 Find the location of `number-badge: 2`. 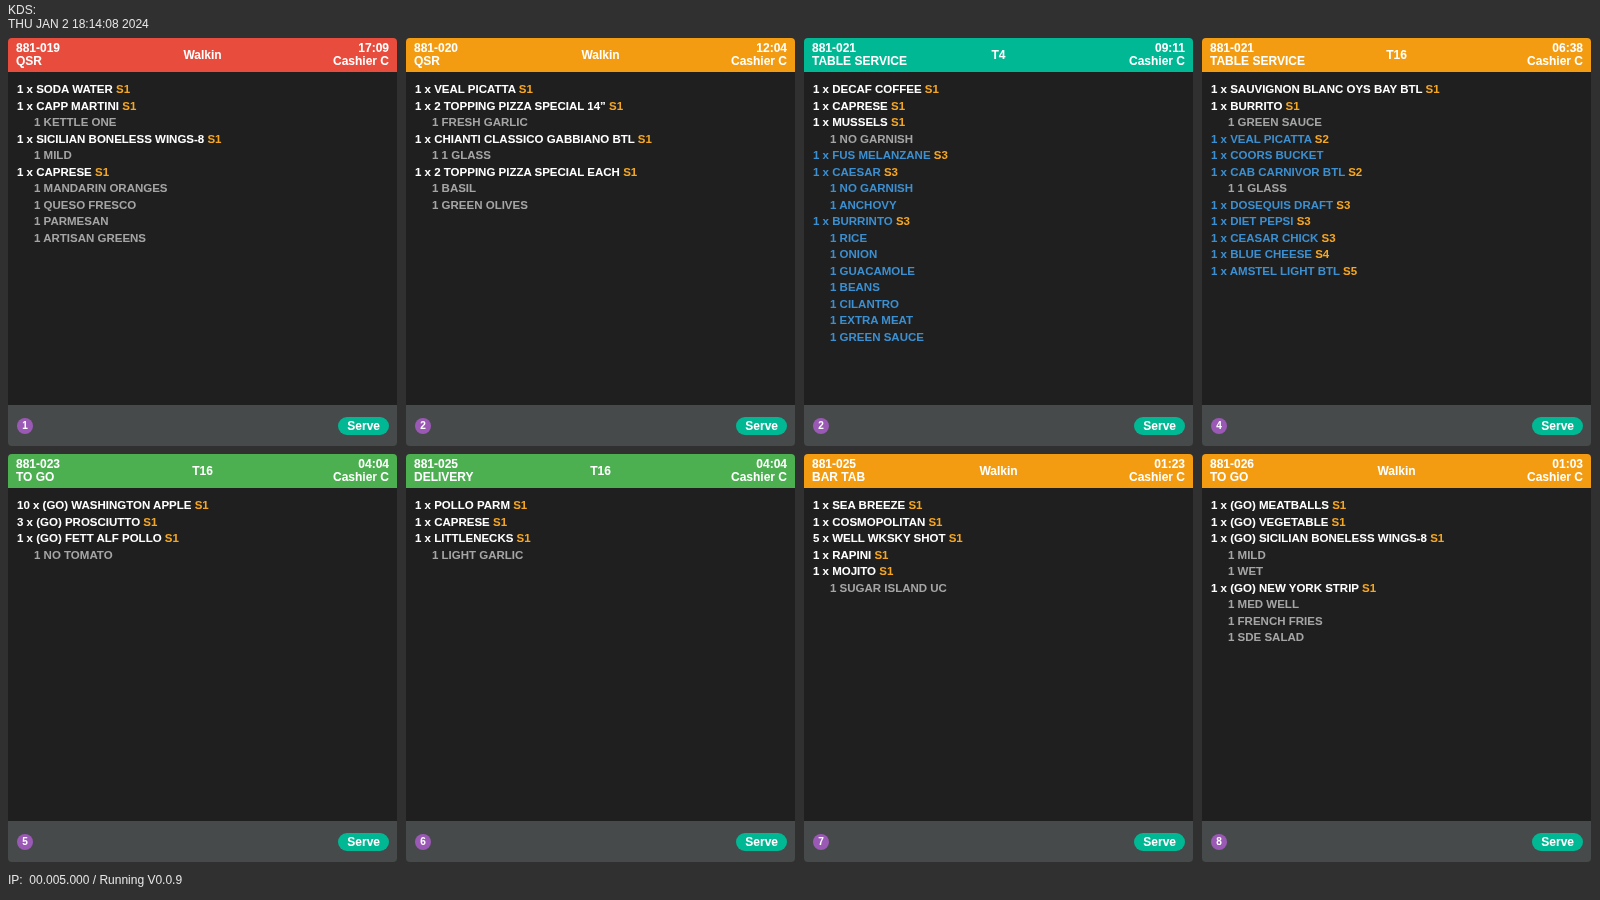

number-badge: 2 is located at coordinates (423, 425).